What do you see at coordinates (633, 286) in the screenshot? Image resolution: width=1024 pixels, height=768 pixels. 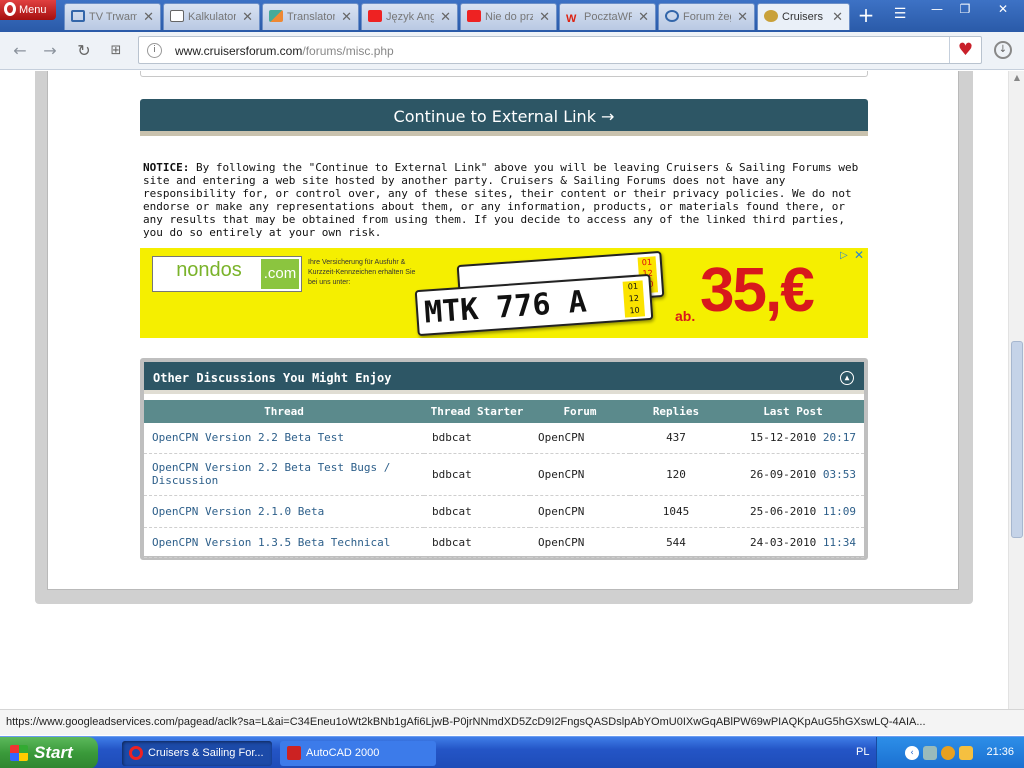 I see `month-label: 01` at bounding box center [633, 286].